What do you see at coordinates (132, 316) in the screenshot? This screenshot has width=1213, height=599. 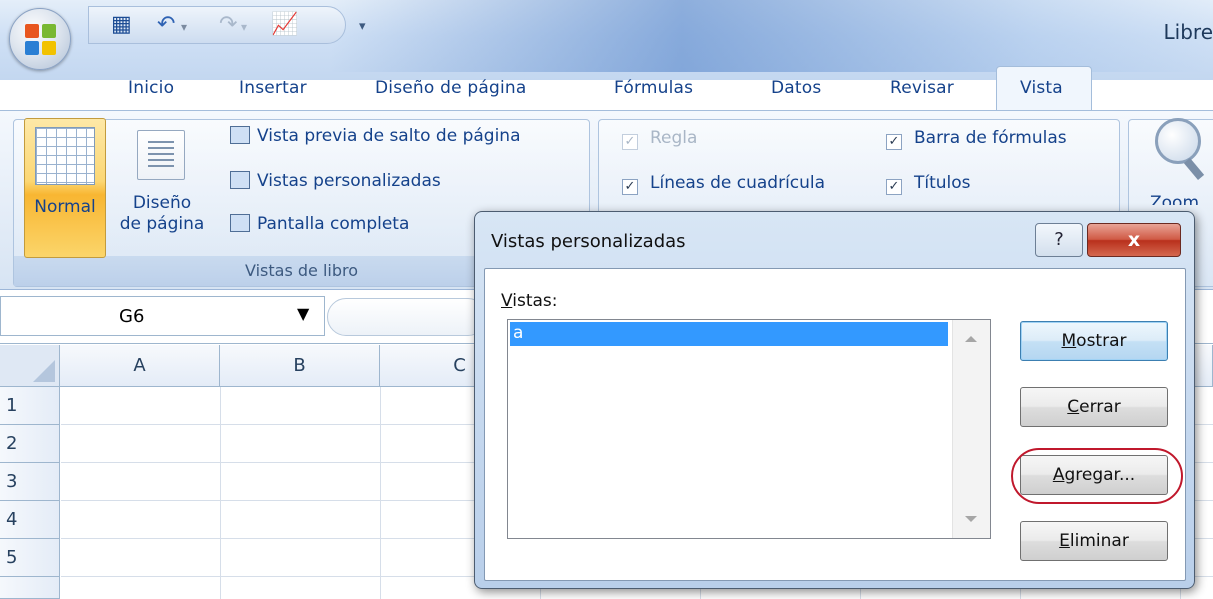 I see `name-box-value: G6` at bounding box center [132, 316].